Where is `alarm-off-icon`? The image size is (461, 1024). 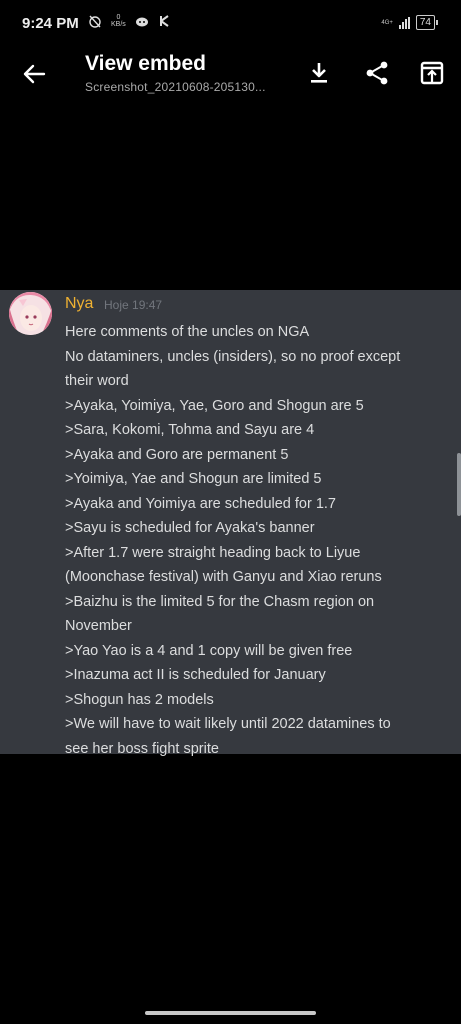 alarm-off-icon is located at coordinates (95, 21).